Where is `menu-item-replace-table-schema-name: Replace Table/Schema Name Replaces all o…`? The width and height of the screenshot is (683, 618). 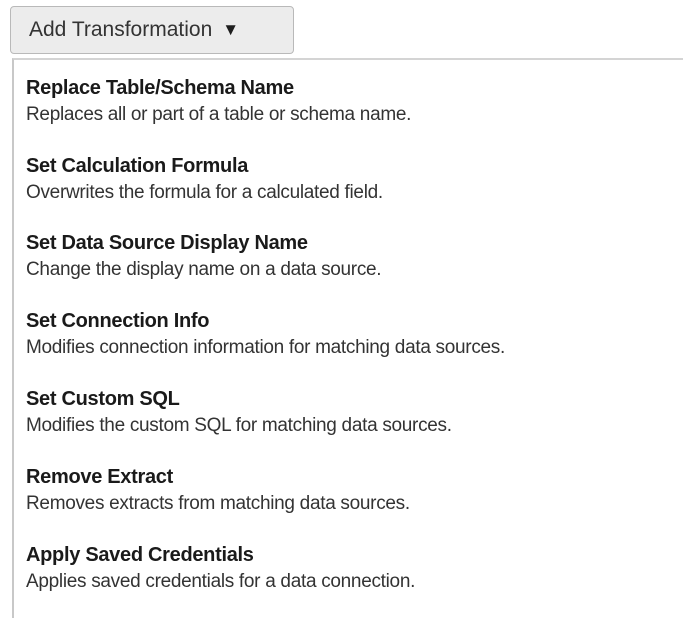
menu-item-replace-table-schema-name: Replace Table/Schema Name Replaces all o… is located at coordinates (354, 111).